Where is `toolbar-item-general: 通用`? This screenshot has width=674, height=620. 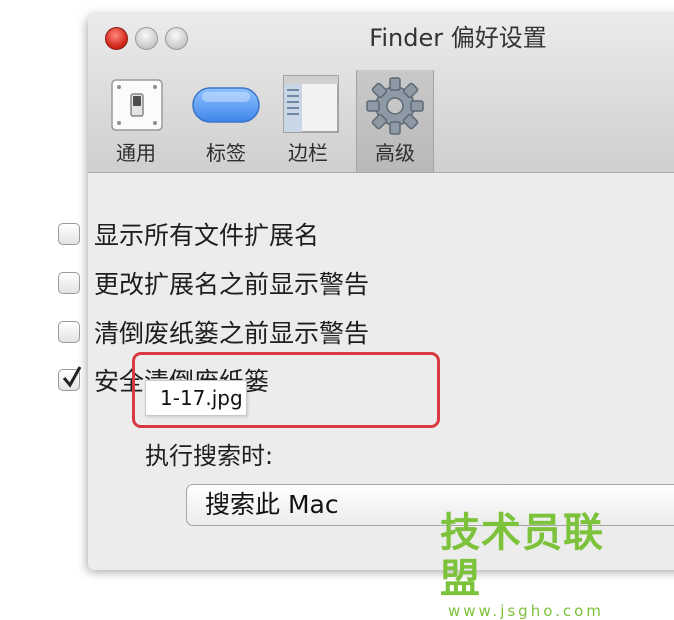
toolbar-item-general: 通用 is located at coordinates (136, 121).